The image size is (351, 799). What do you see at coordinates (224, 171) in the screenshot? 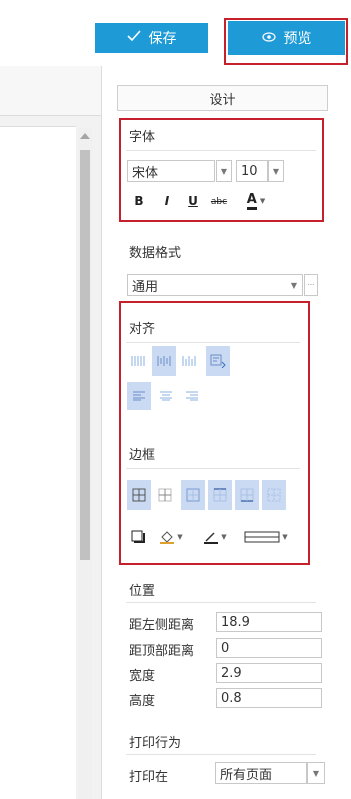
I see `font-family-dropdown-icon: ▼` at bounding box center [224, 171].